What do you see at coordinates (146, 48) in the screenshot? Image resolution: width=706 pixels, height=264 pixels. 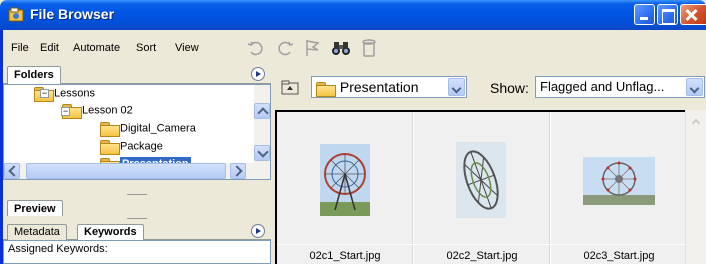 I see `menu-sort: Sort` at bounding box center [146, 48].